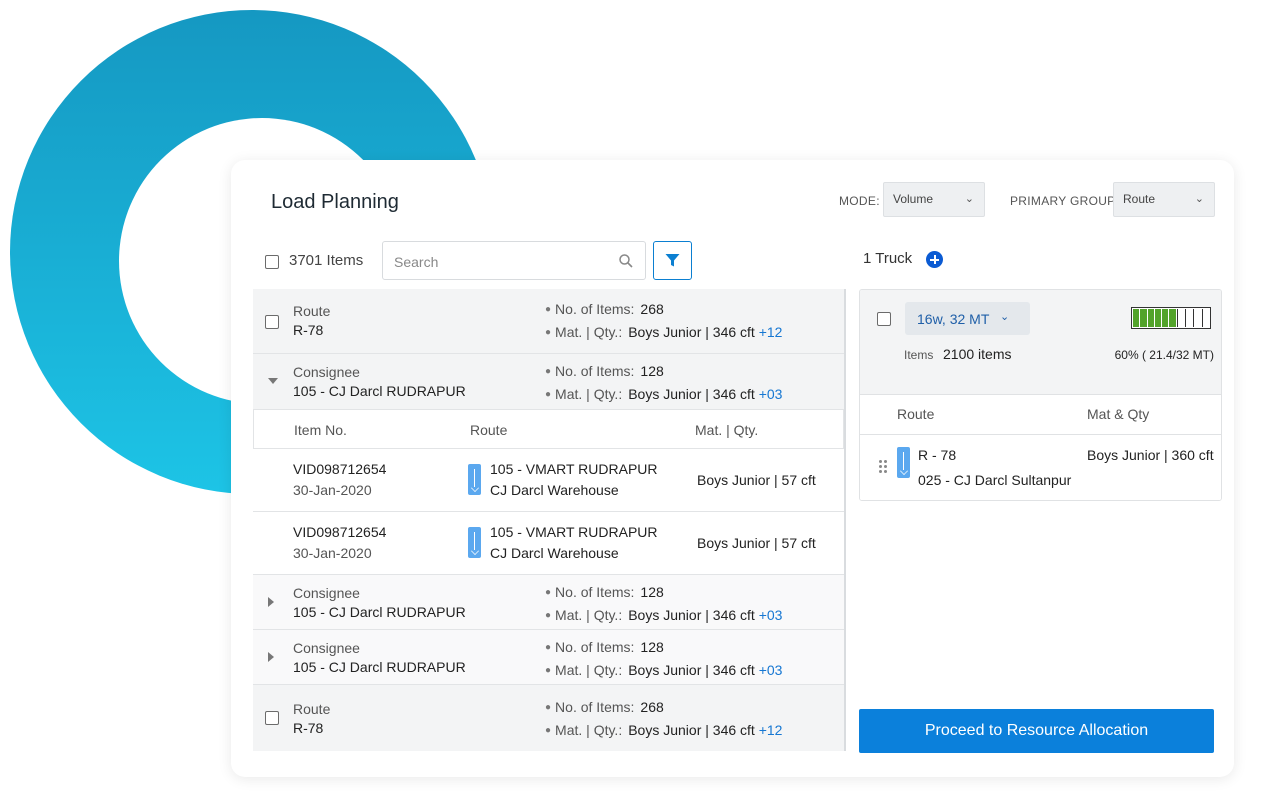 The height and width of the screenshot is (800, 1276). What do you see at coordinates (416, 262) in the screenshot?
I see `search-placeholder: Search` at bounding box center [416, 262].